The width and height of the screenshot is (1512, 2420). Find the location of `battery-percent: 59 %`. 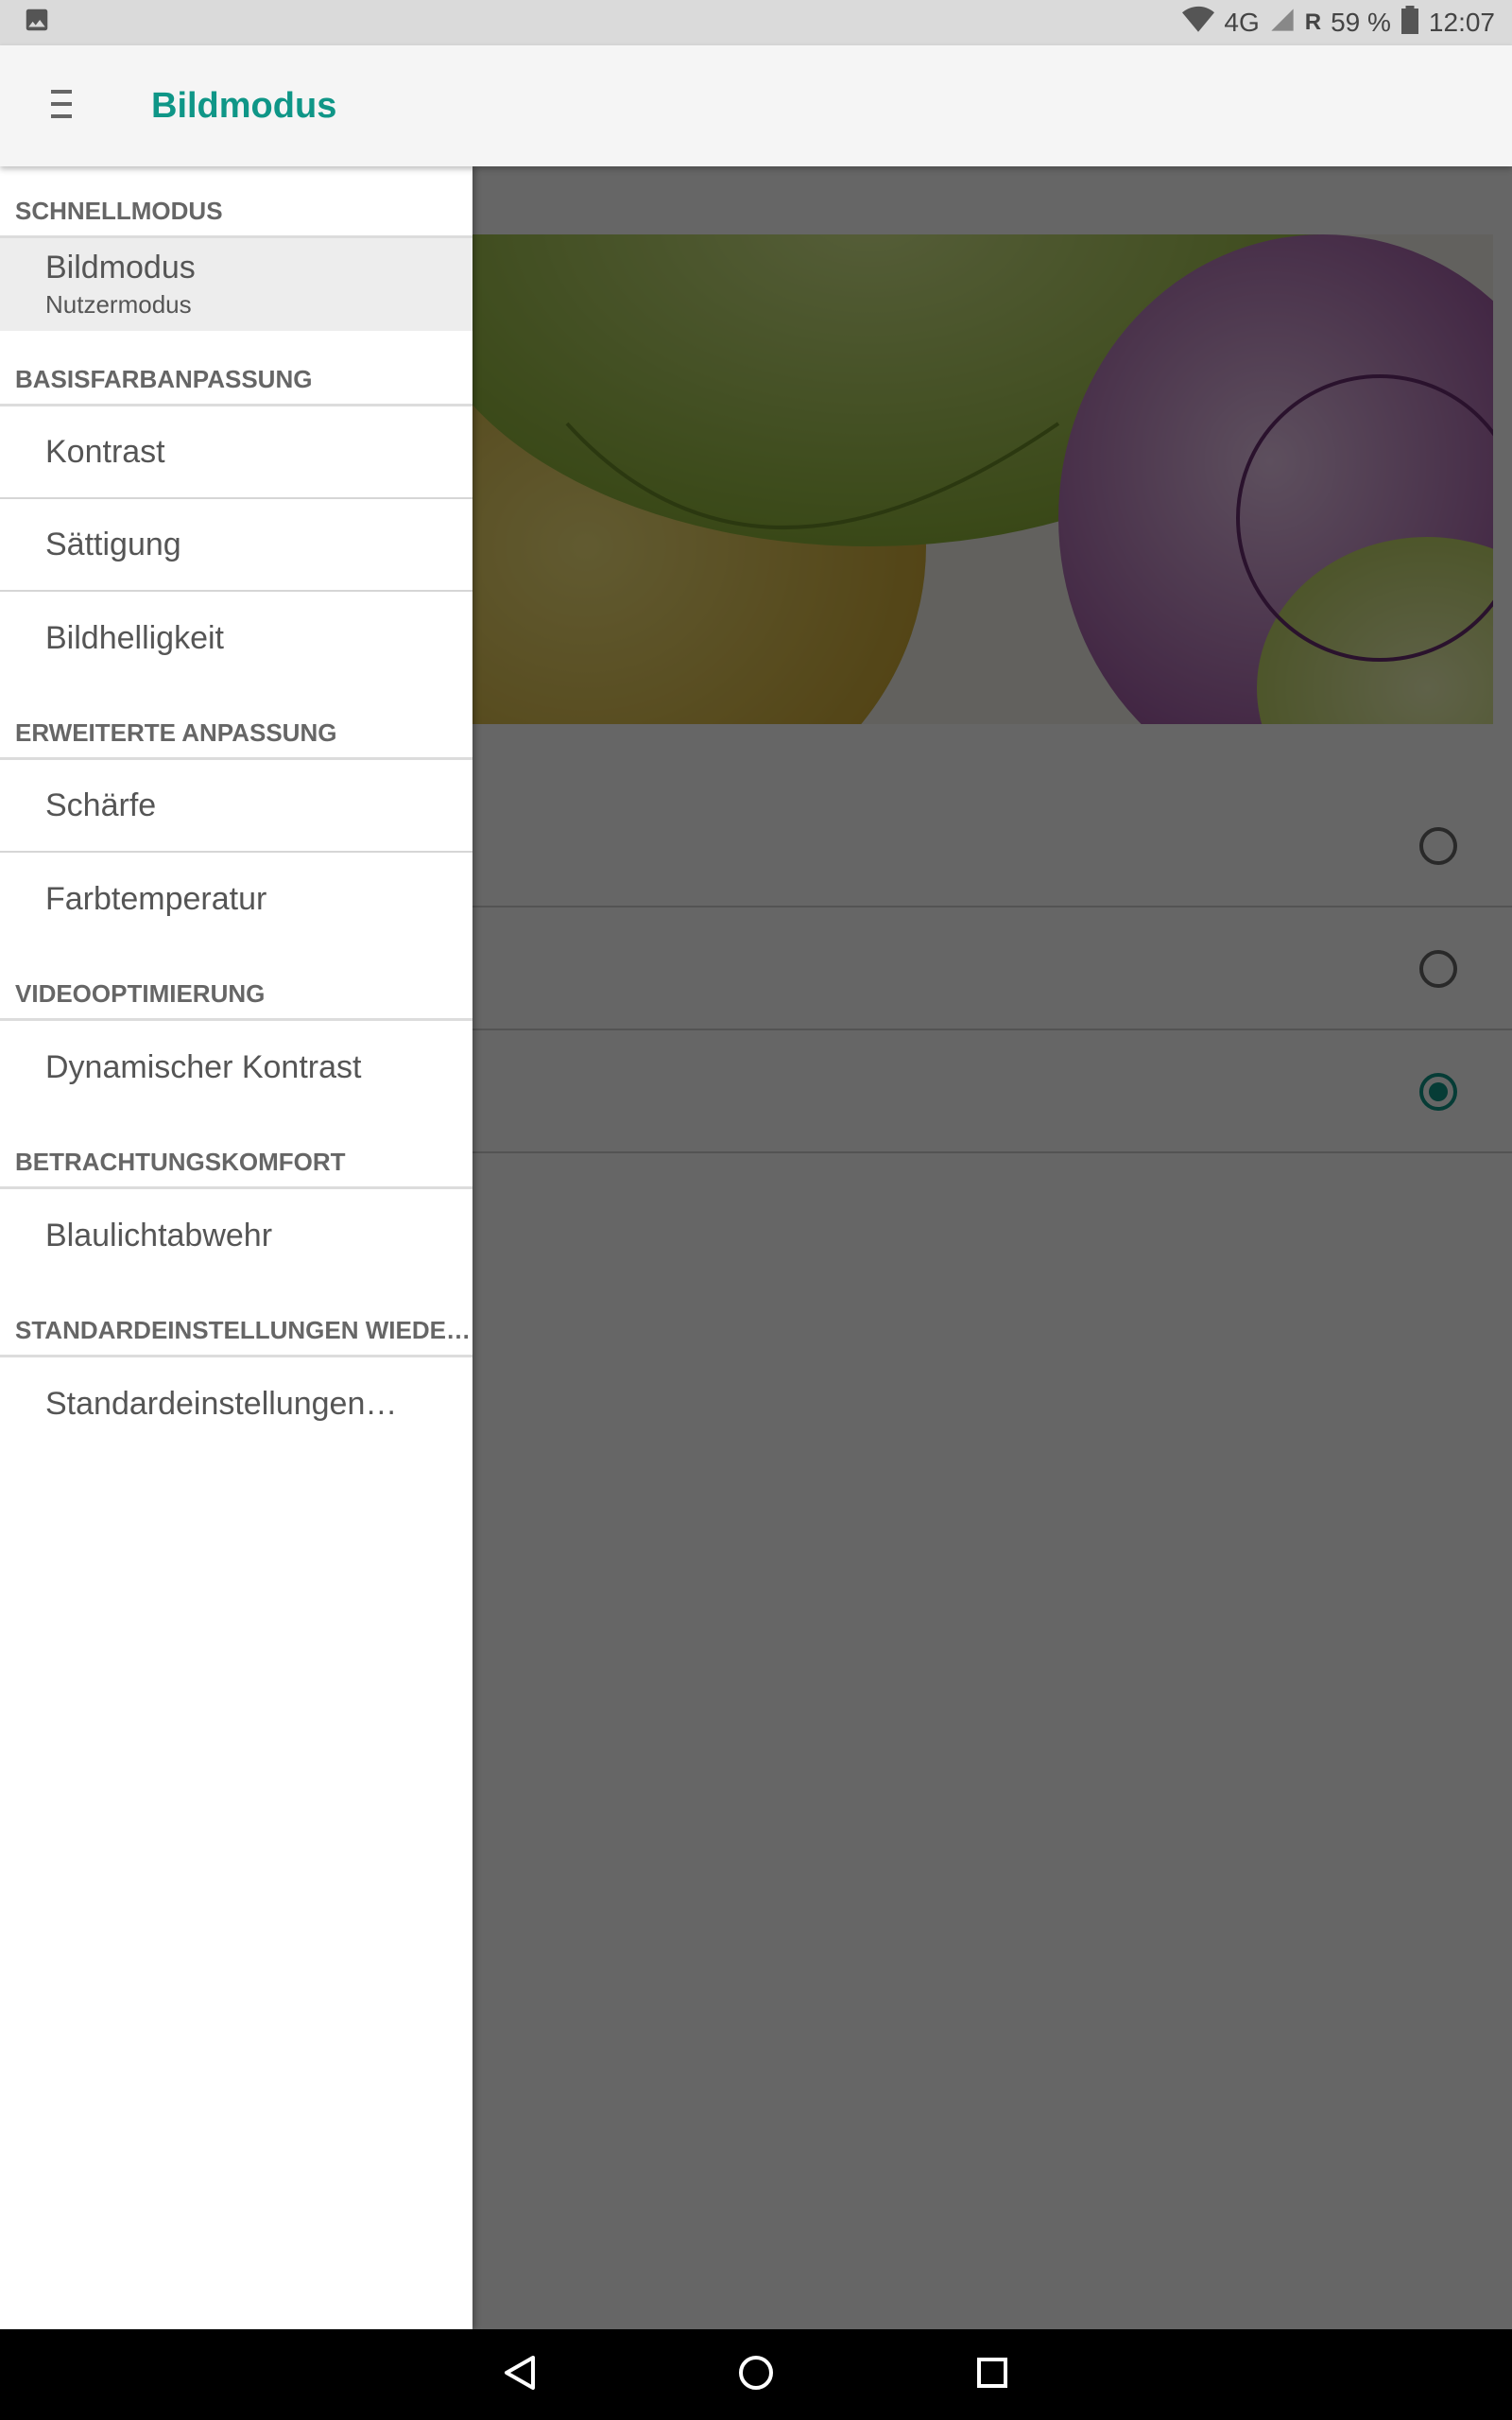

battery-percent: 59 % is located at coordinates (1361, 22).